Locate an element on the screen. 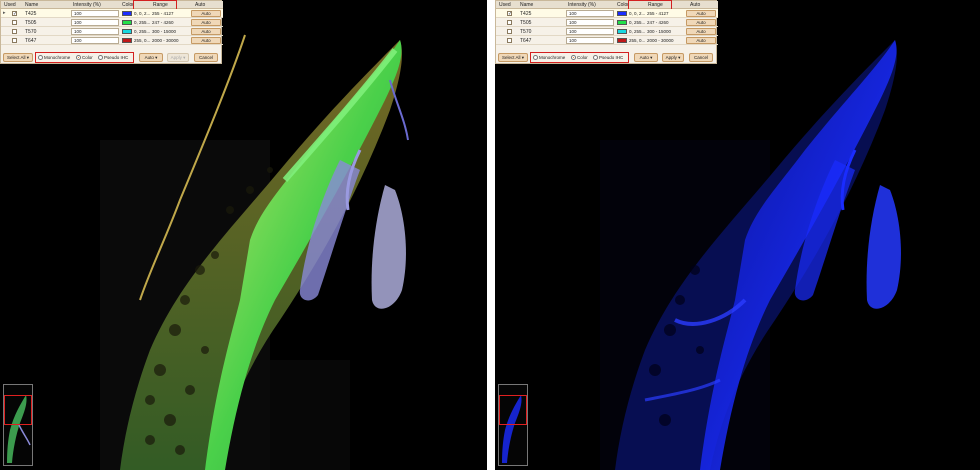 The height and width of the screenshot is (470, 980). col-used: Used is located at coordinates (505, 5).